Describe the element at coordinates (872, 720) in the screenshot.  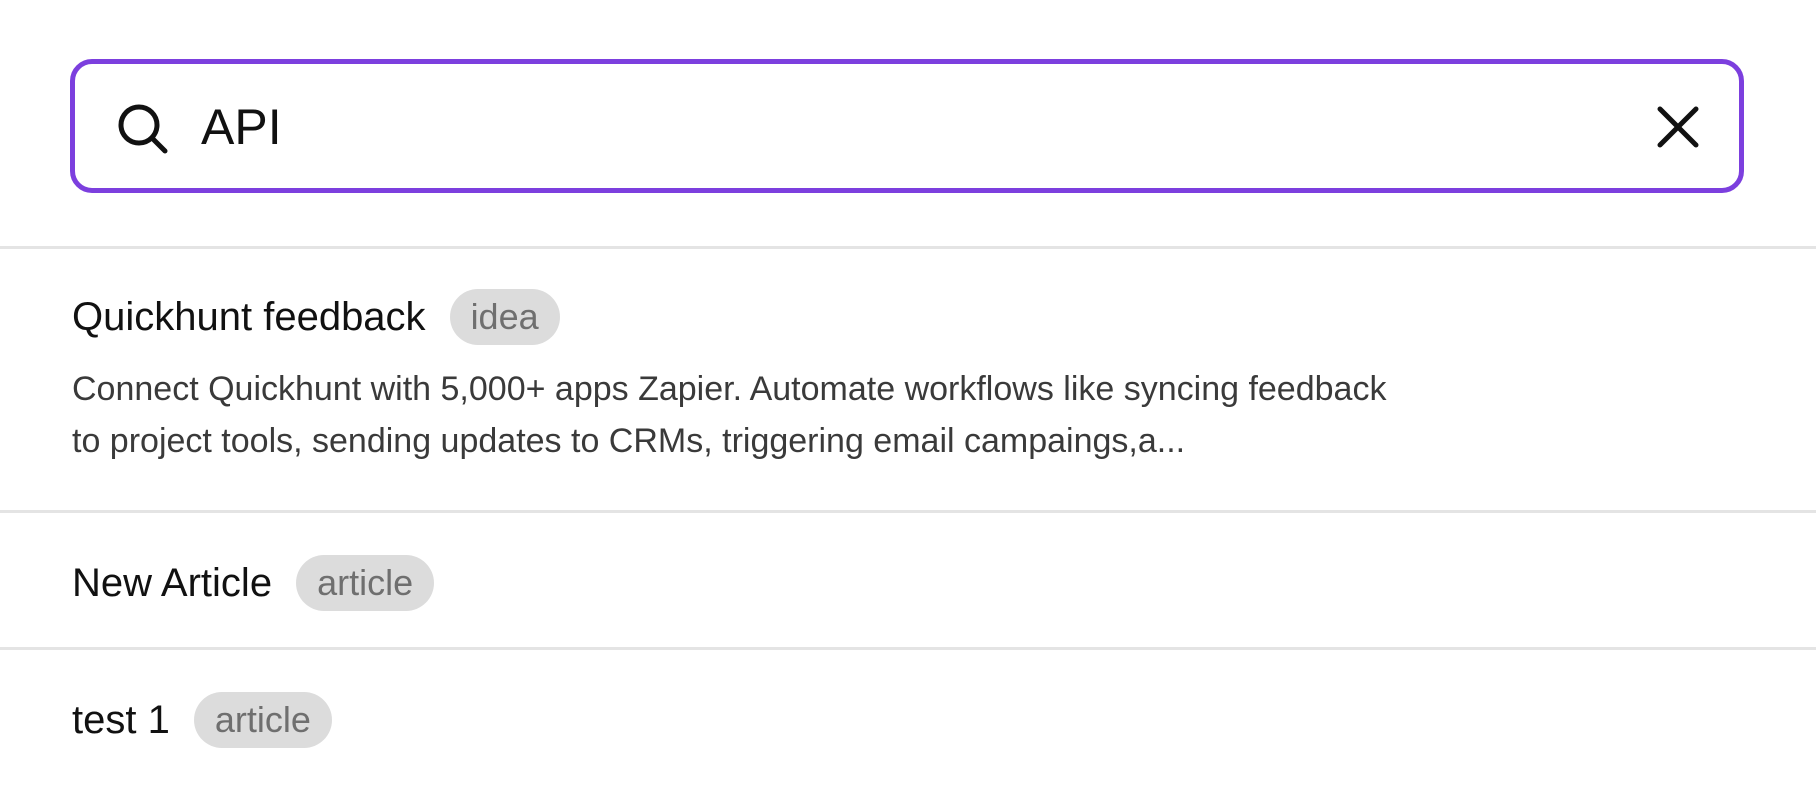
I see `search-result-item: test 1 article` at that location.